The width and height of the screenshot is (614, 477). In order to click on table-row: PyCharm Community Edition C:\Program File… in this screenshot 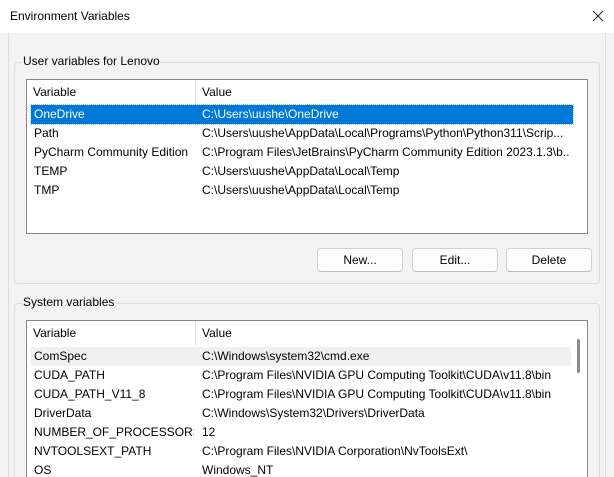, I will do `click(302, 152)`.